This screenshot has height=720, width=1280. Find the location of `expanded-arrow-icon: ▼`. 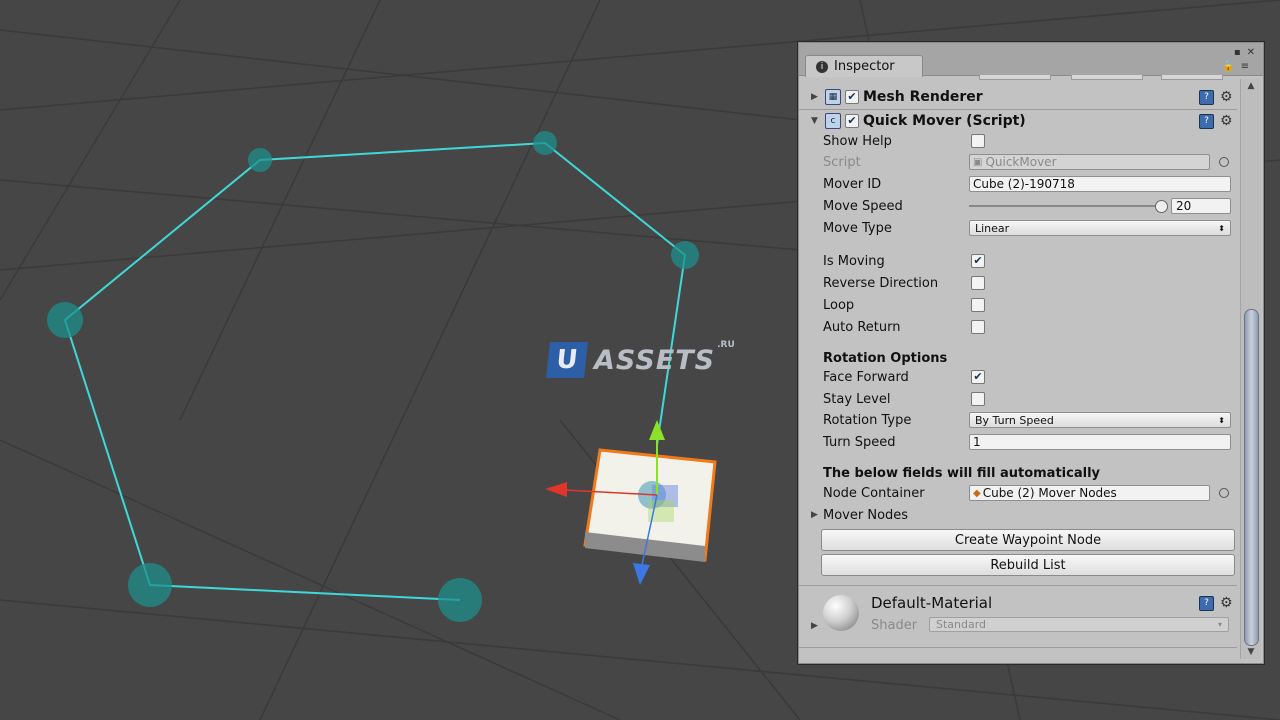

expanded-arrow-icon: ▼ is located at coordinates (814, 121).